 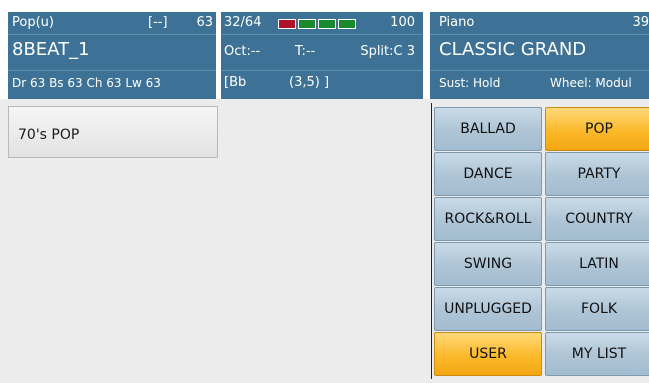 What do you see at coordinates (488, 219) in the screenshot?
I see `genre-button-rock-and-roll: ROCK&ROLL` at bounding box center [488, 219].